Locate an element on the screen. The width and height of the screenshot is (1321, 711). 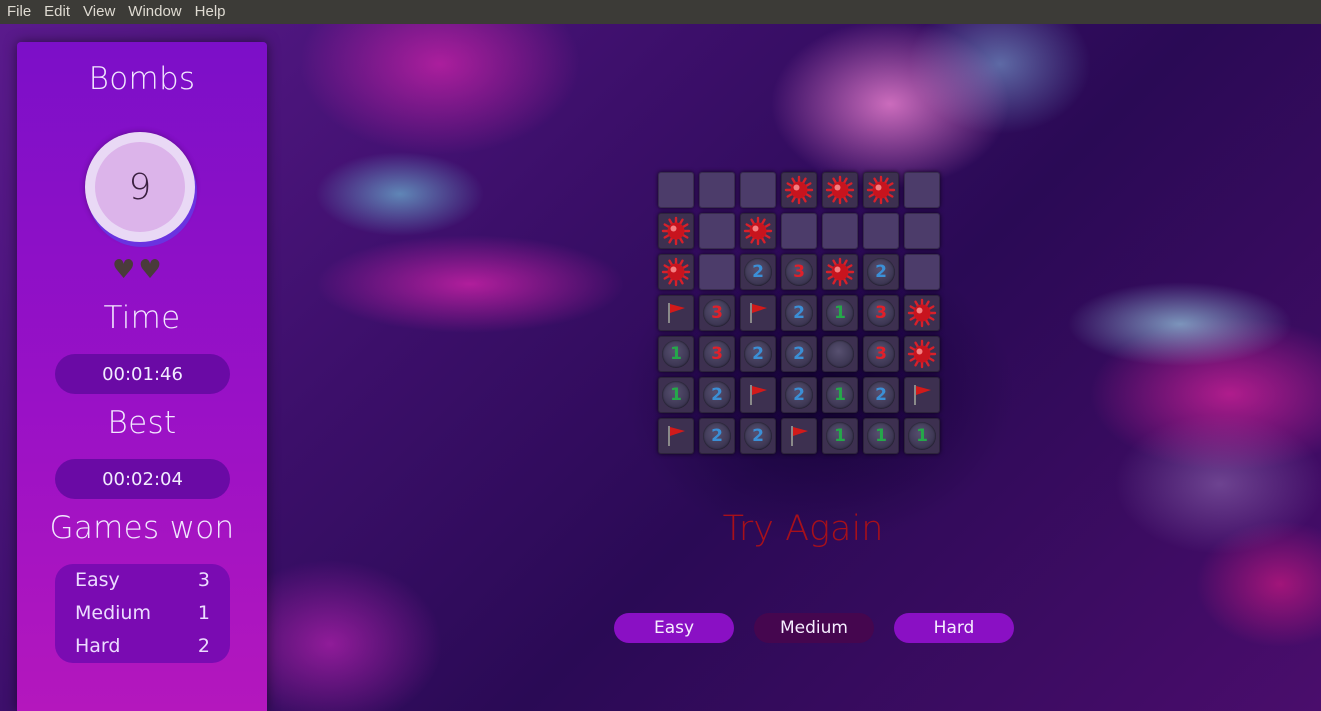
menu-window: Window is located at coordinates (154, 12).